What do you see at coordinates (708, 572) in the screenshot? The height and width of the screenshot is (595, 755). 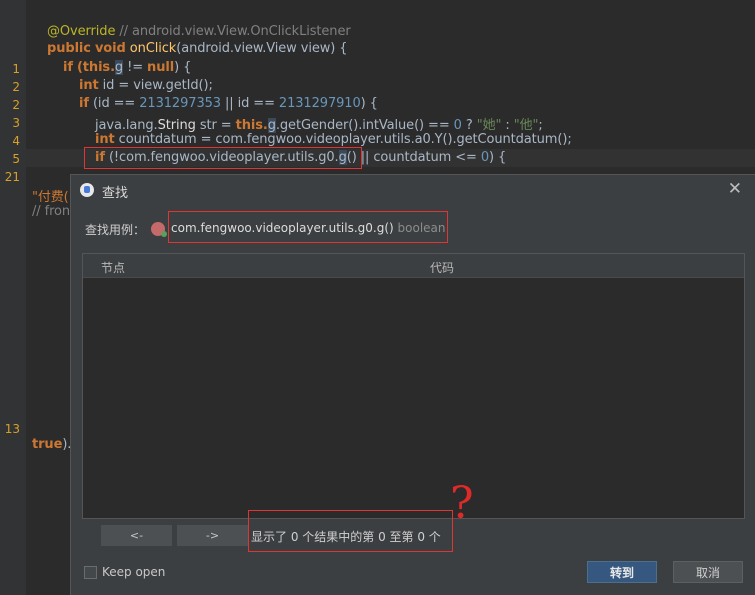 I see `cancel-button: 取消` at bounding box center [708, 572].